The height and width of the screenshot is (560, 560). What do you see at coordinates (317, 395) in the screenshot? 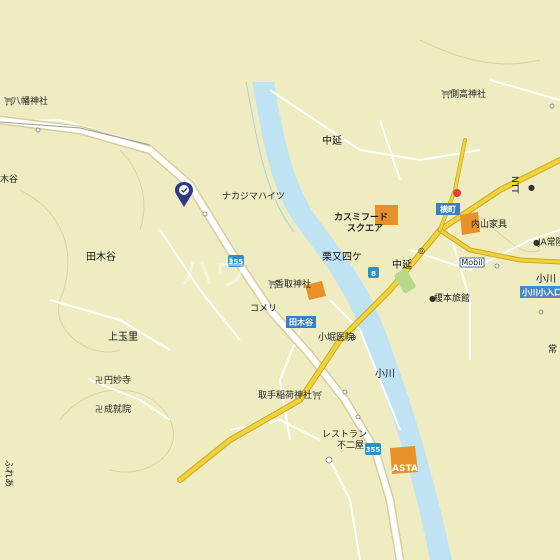
I see `shrine-icon: ⛩` at bounding box center [317, 395].